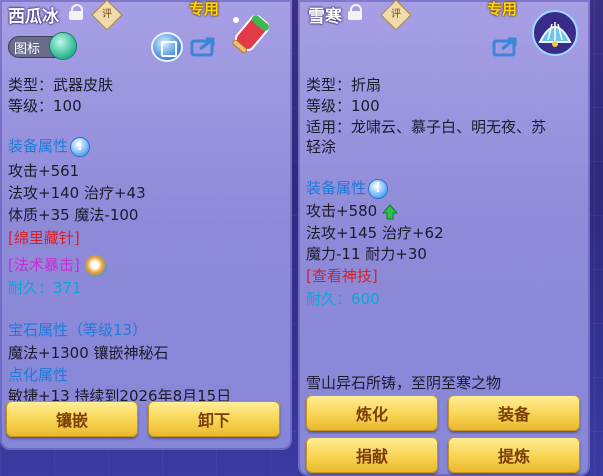 Image resolution: width=603 pixels, height=476 pixels. What do you see at coordinates (44, 237) in the screenshot?
I see `skill-link: [绵里藏针]` at bounding box center [44, 237].